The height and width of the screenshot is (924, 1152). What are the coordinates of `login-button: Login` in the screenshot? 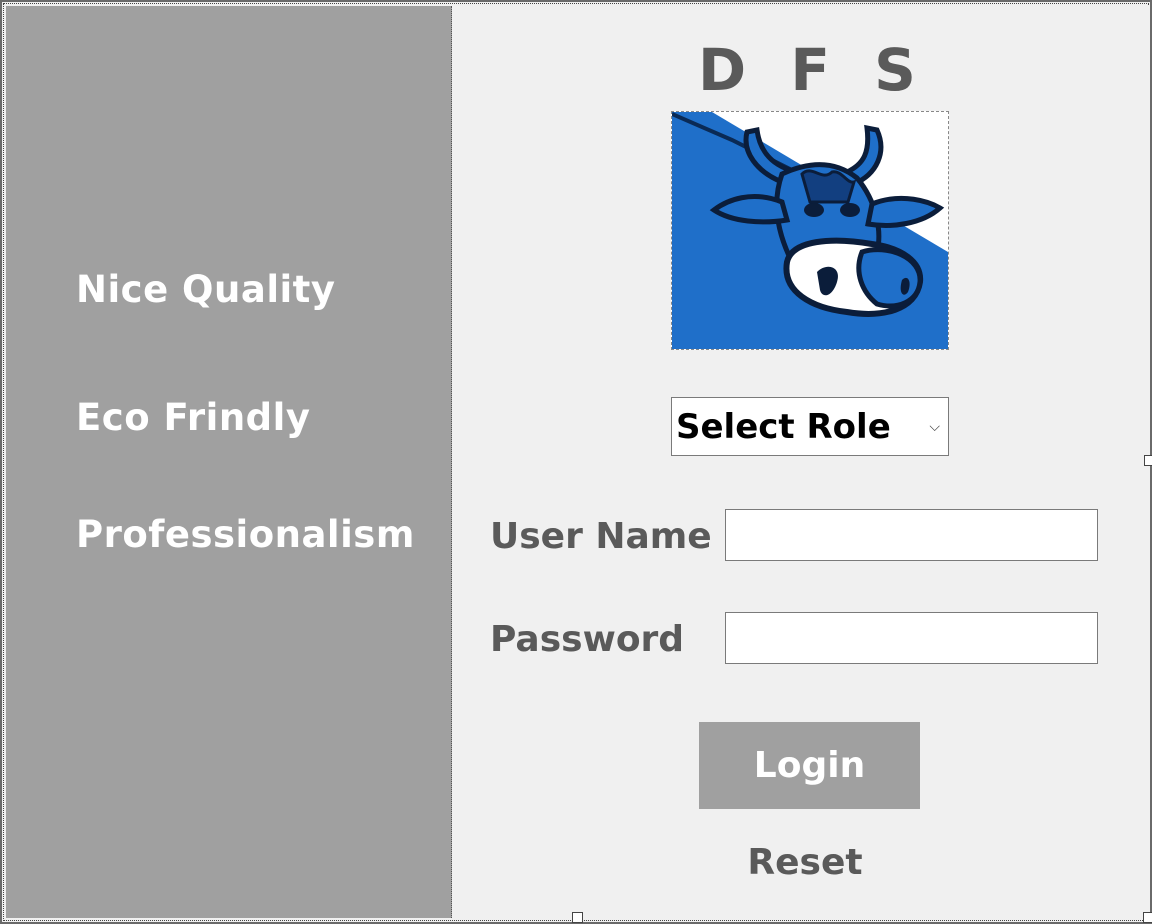 It's located at (809, 765).